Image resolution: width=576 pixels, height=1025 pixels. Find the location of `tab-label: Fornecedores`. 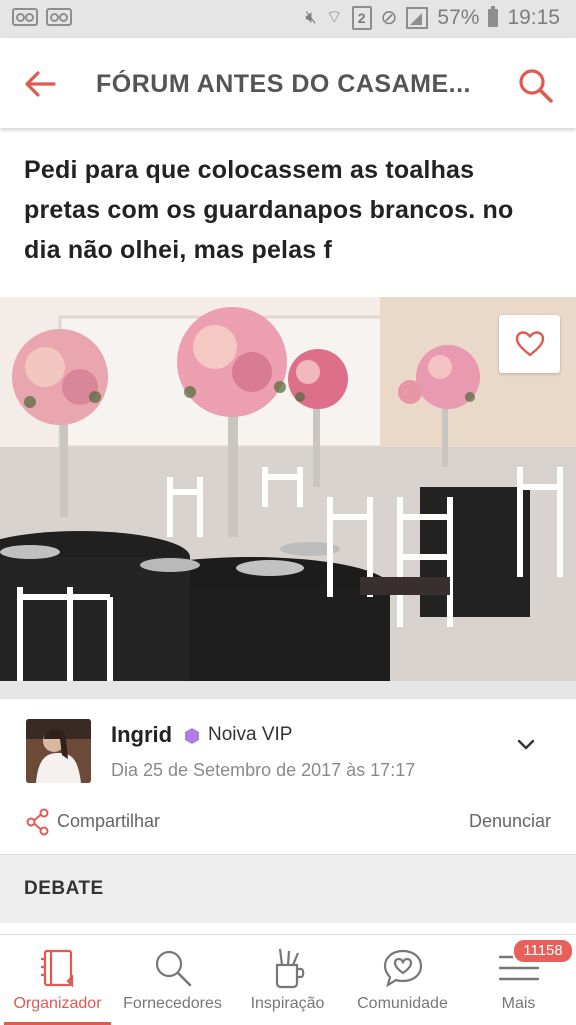

tab-label: Fornecedores is located at coordinates (172, 1003).